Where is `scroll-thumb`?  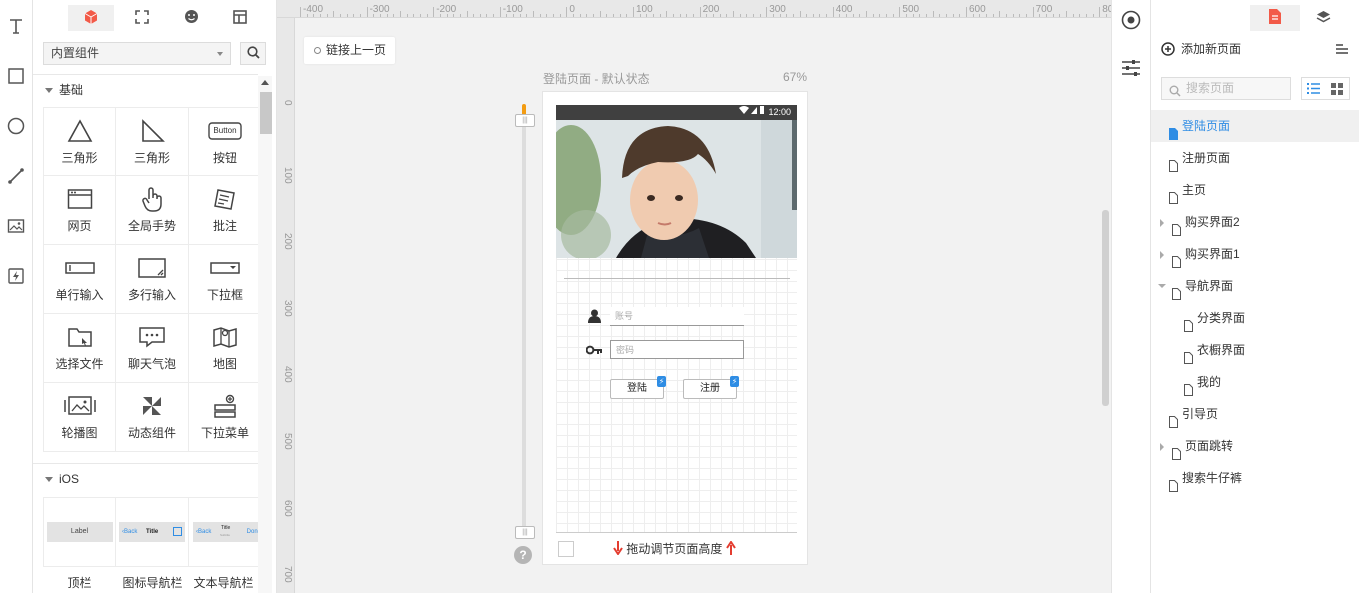
scroll-thumb is located at coordinates (266, 113).